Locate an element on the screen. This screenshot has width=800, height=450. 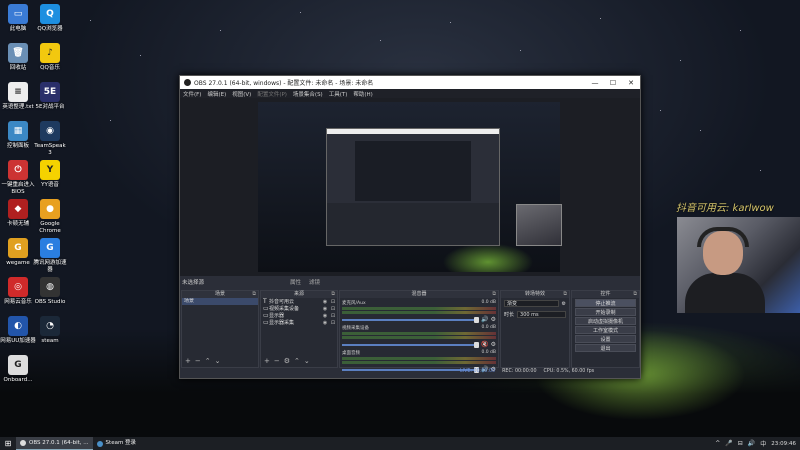
menu-file: 文件(F) is located at coordinates (192, 94).